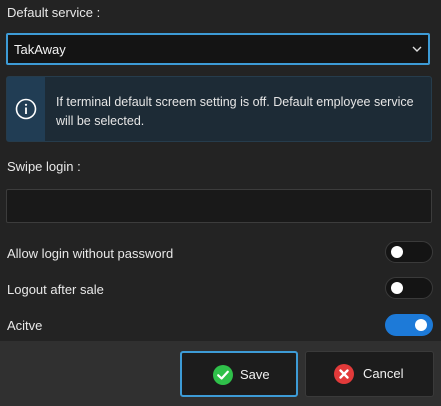  Describe the element at coordinates (40, 49) in the screenshot. I see `default-service-value: TakAway` at that location.